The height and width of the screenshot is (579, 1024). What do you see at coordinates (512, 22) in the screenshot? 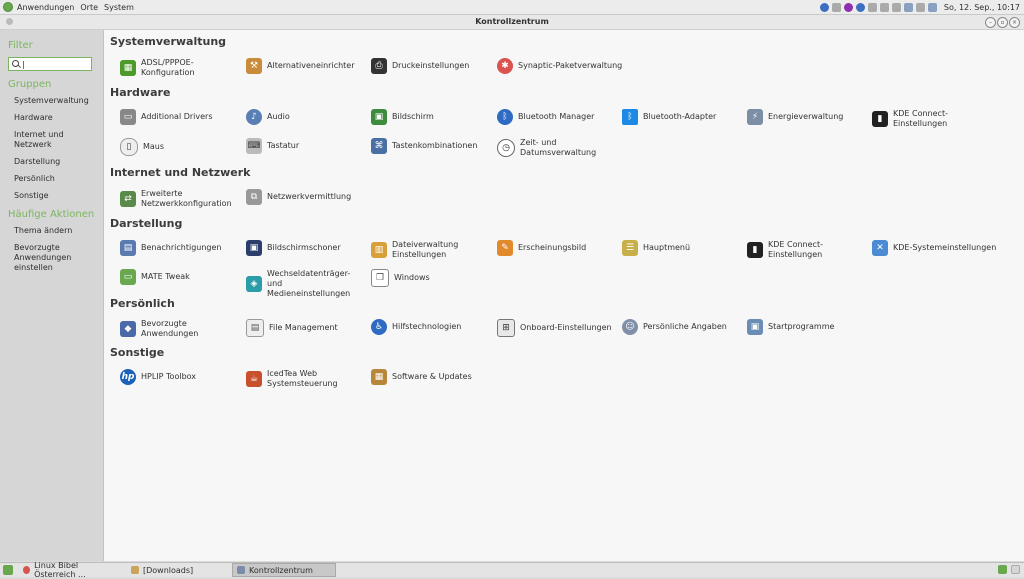
I see `window-titlebar: Kontrollzentrum – ▫ ×` at bounding box center [512, 22].